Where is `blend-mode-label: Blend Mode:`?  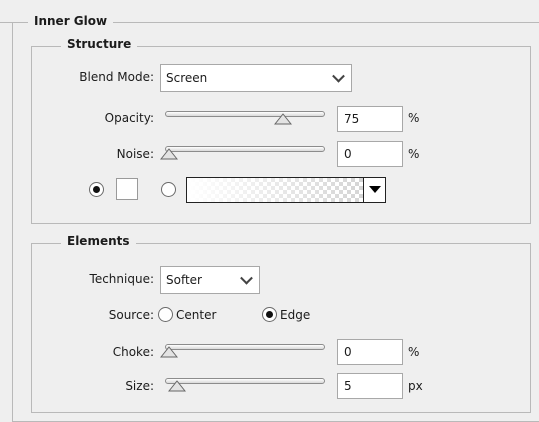 blend-mode-label: Blend Mode: is located at coordinates (116, 77).